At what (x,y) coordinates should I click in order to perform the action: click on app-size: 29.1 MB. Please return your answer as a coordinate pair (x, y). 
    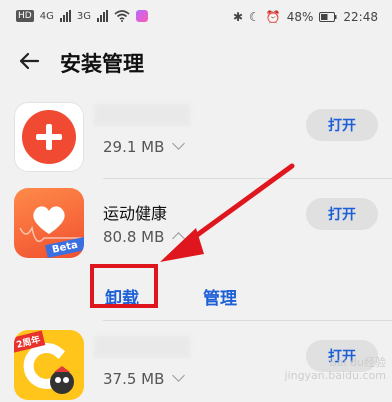
    Looking at the image, I should click on (144, 146).